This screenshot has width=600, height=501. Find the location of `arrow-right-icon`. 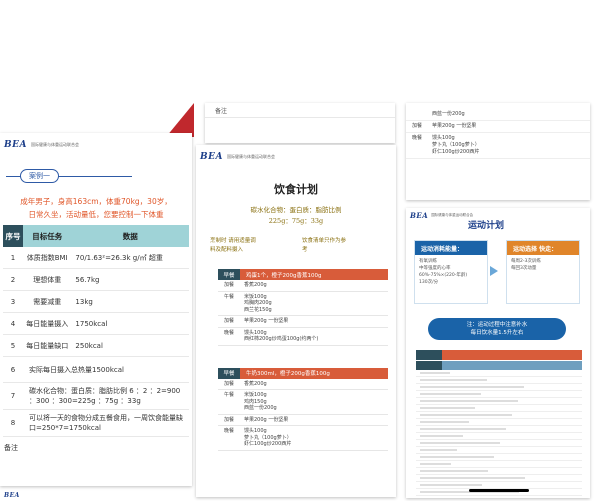

arrow-right-icon is located at coordinates (494, 271).